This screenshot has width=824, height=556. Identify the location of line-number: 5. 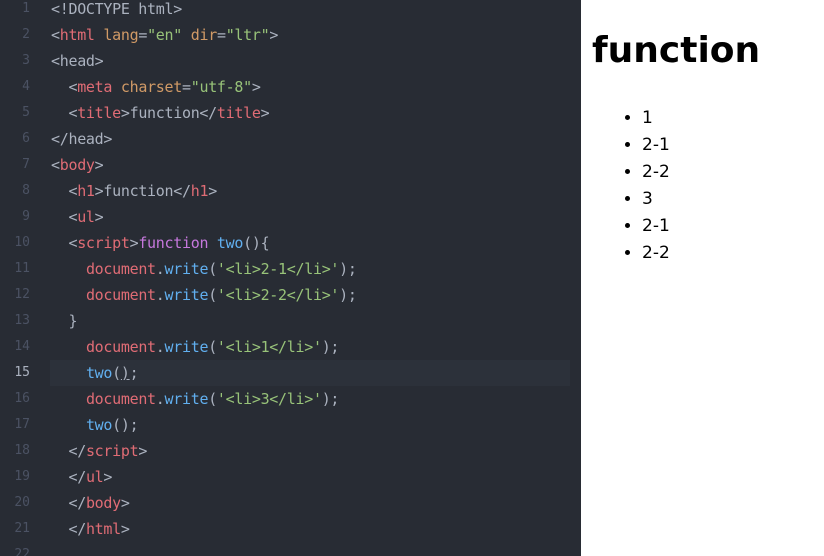
(26, 112).